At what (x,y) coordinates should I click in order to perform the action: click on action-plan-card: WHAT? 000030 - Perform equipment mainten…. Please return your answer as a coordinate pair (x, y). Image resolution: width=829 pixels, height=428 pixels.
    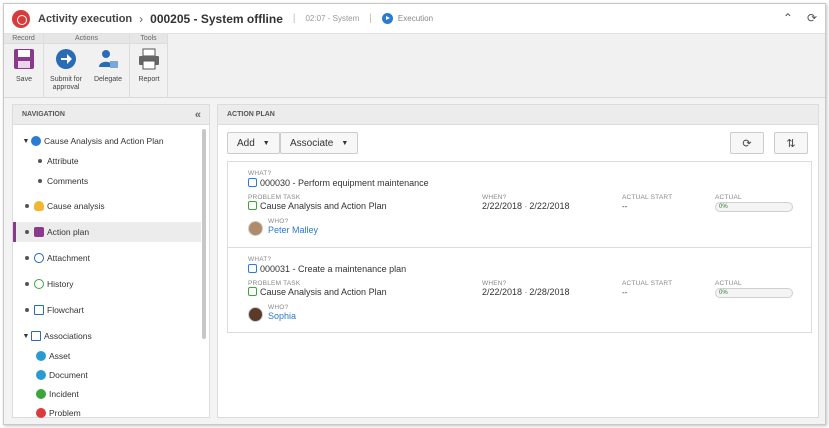
    Looking at the image, I should click on (519, 204).